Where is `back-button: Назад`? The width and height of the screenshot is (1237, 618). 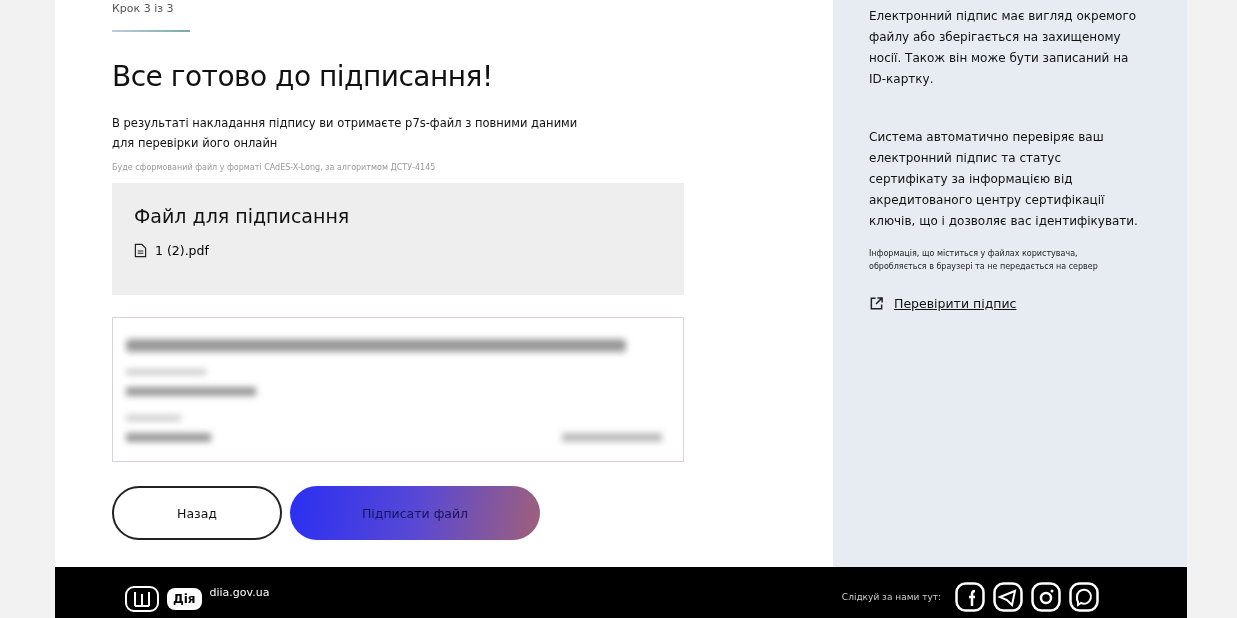
back-button: Назад is located at coordinates (197, 513).